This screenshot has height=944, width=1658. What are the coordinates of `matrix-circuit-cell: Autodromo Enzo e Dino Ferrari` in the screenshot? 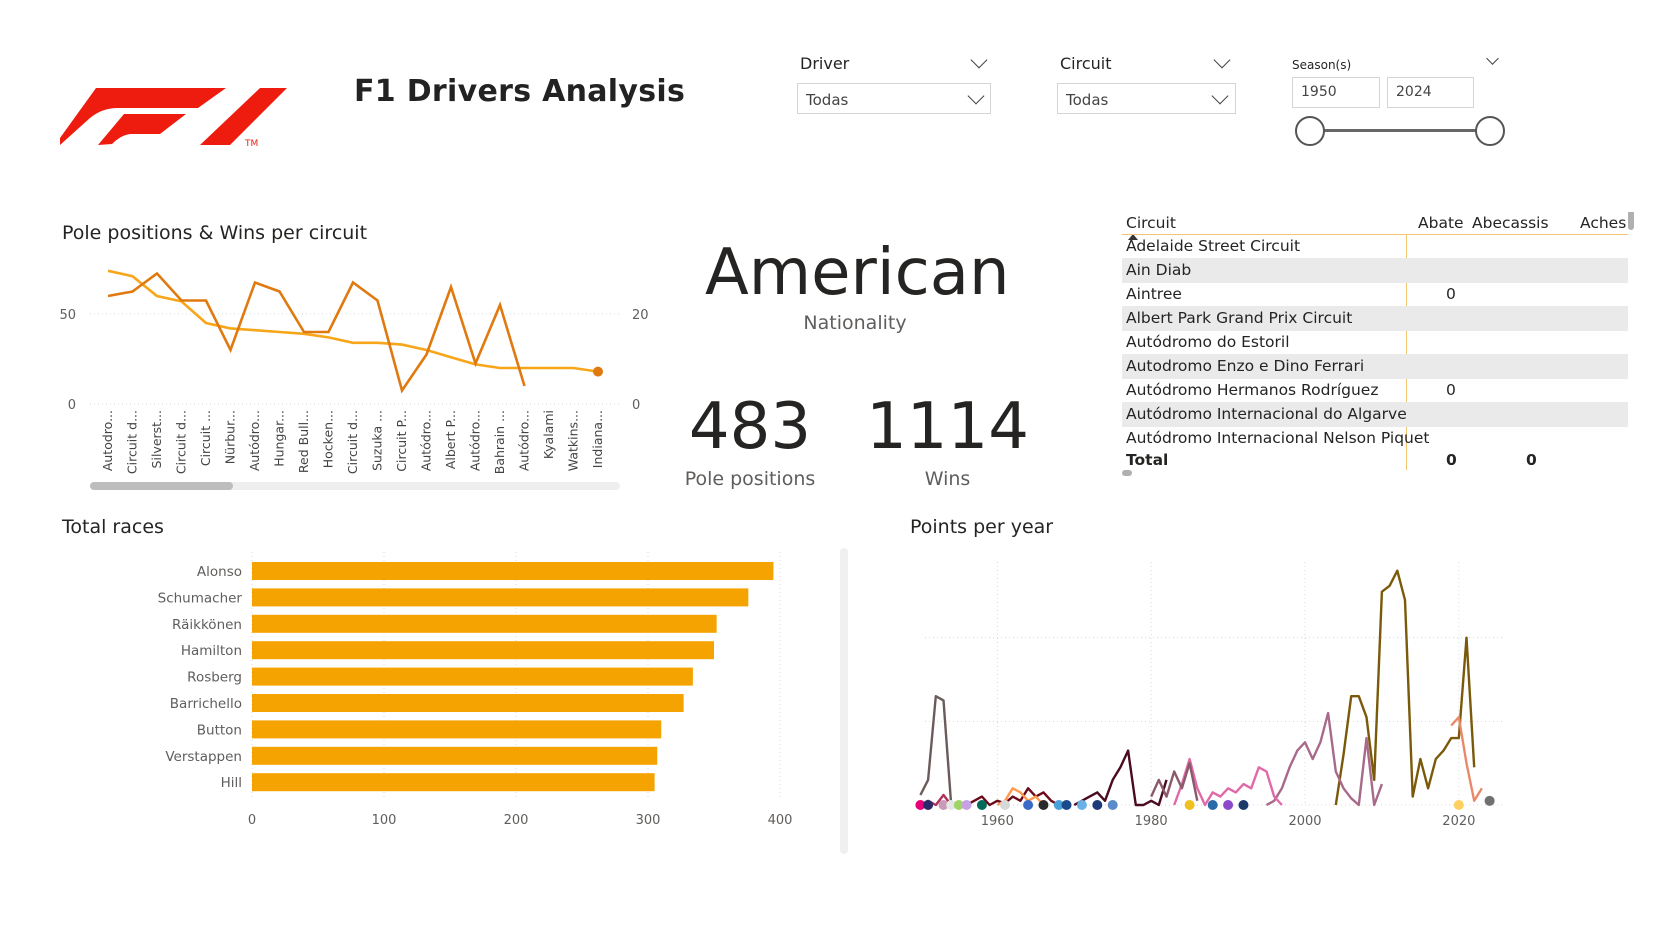 It's located at (1245, 366).